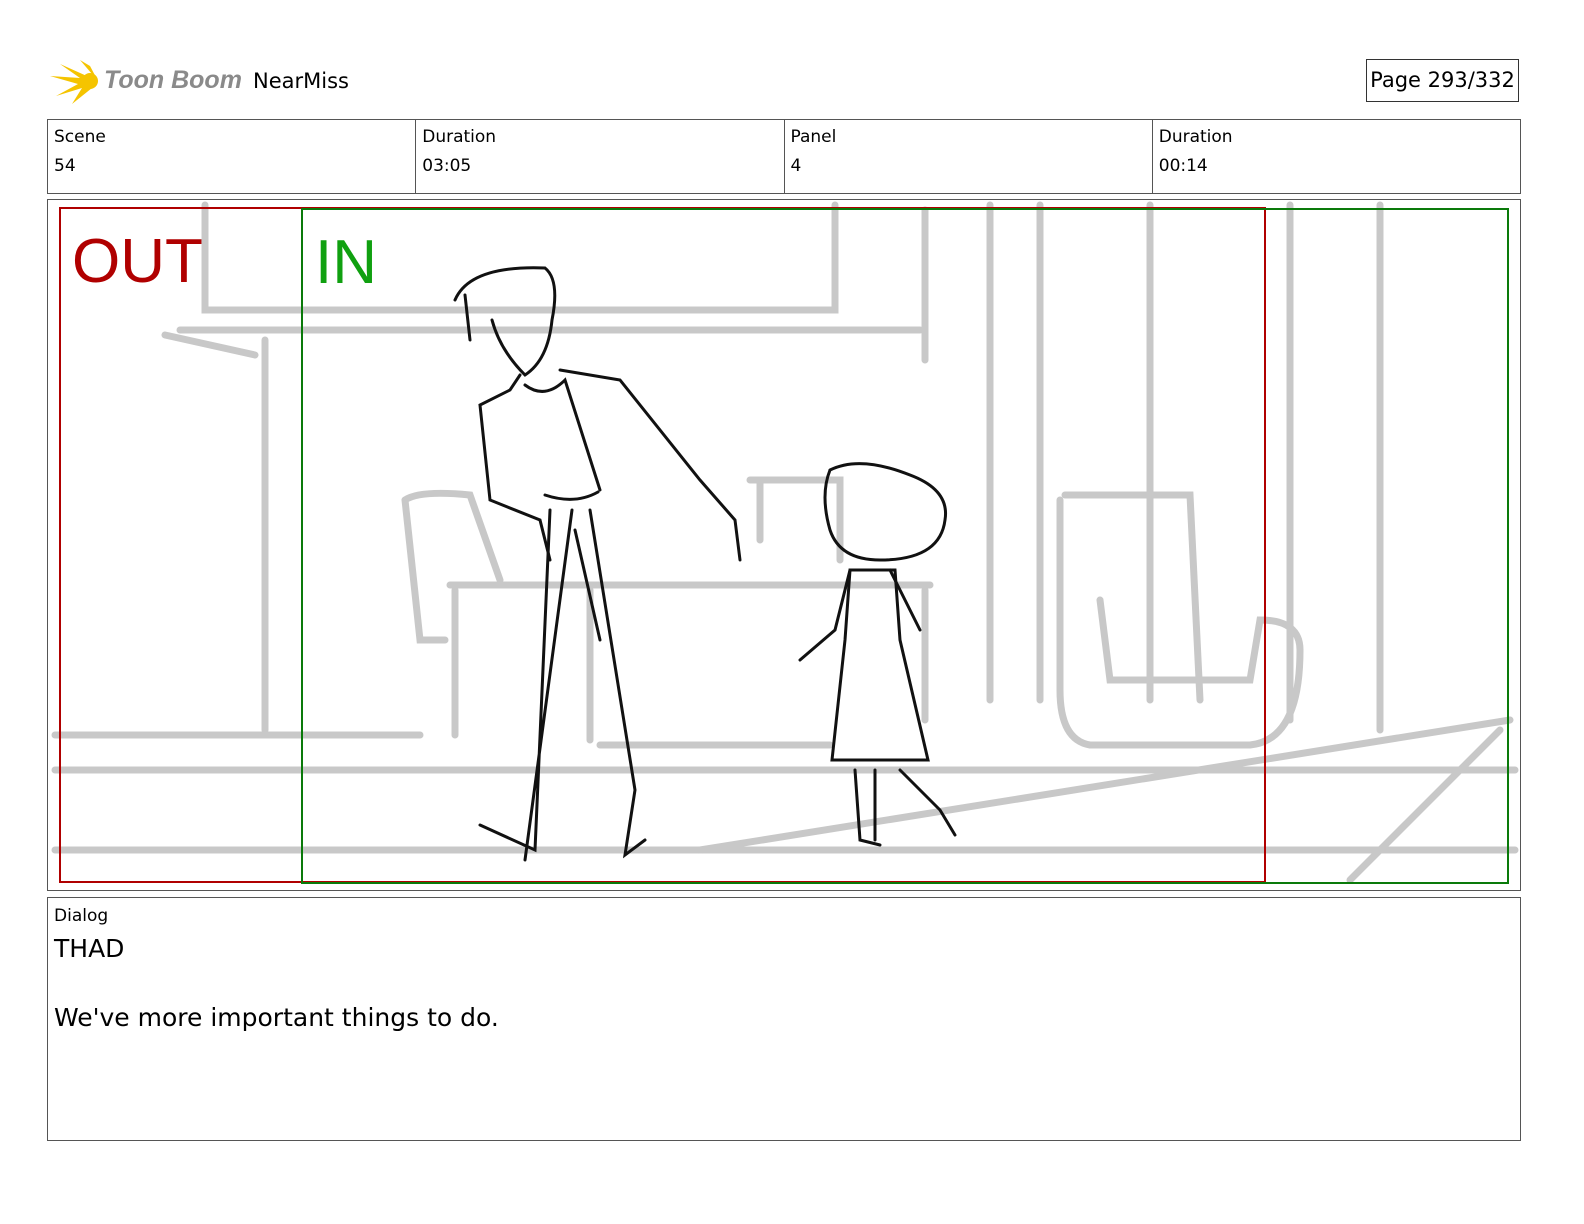 This screenshot has height=1224, width=1584. I want to click on page-number: Page 293/332, so click(1442, 80).